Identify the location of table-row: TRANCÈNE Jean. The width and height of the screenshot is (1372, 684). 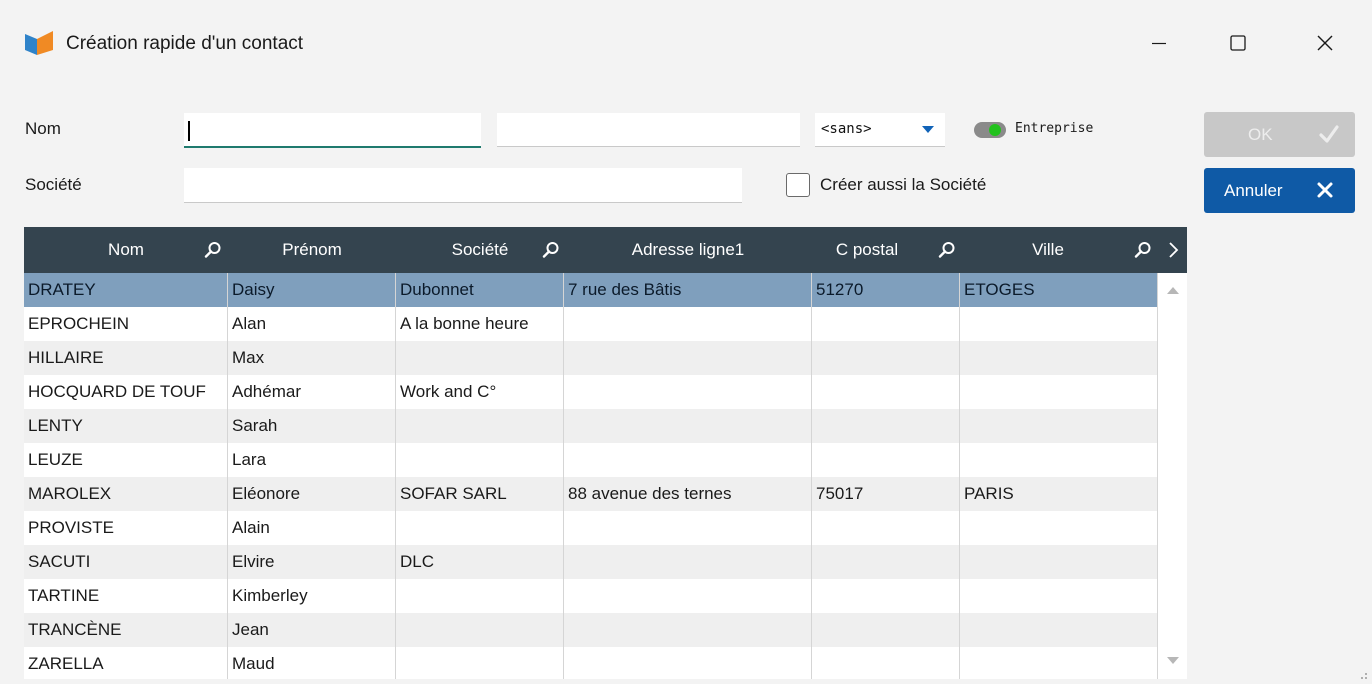
(591, 630).